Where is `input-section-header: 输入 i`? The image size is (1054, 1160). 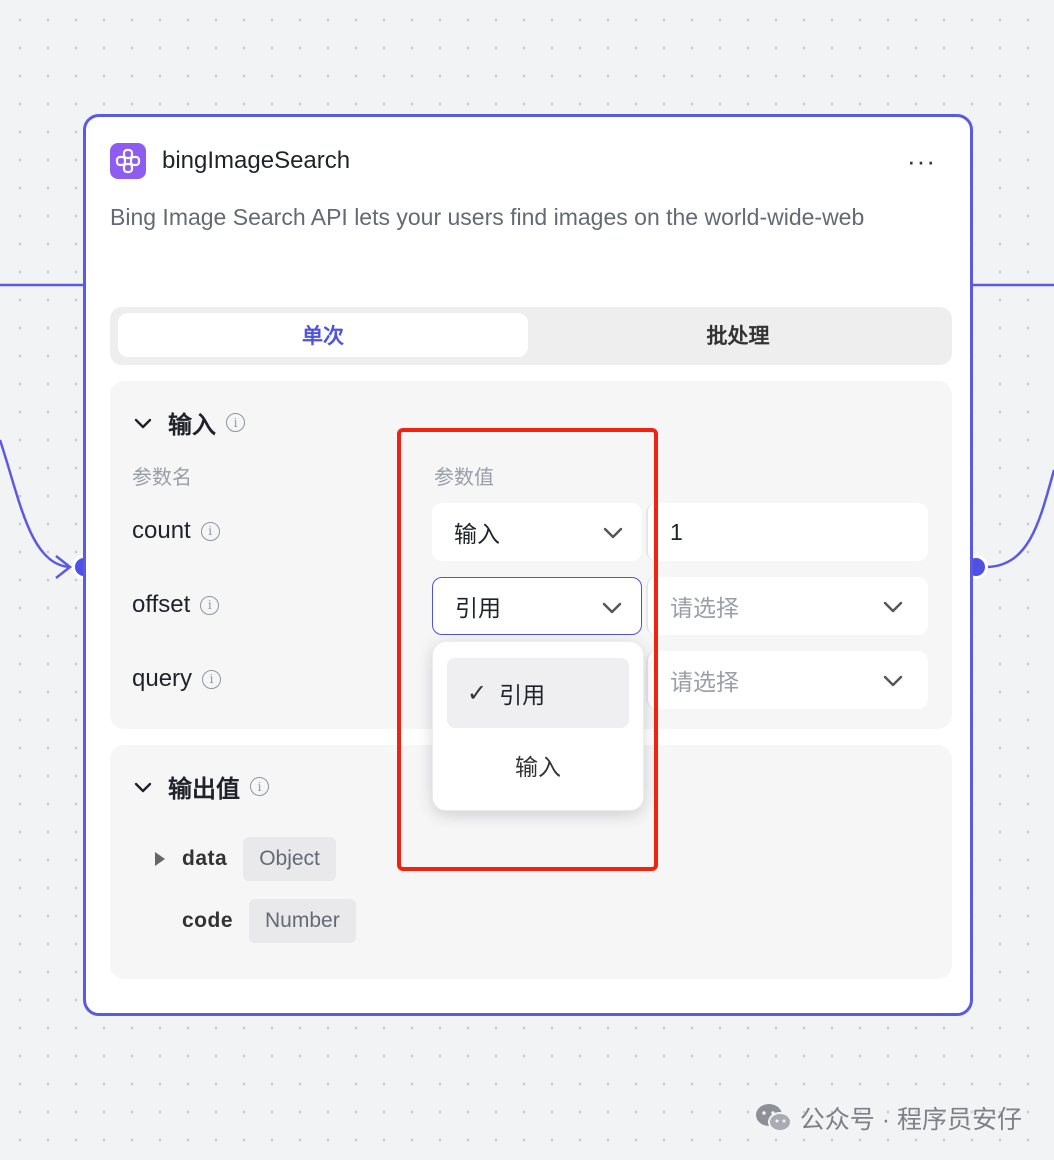 input-section-header: 输入 i is located at coordinates (188, 422).